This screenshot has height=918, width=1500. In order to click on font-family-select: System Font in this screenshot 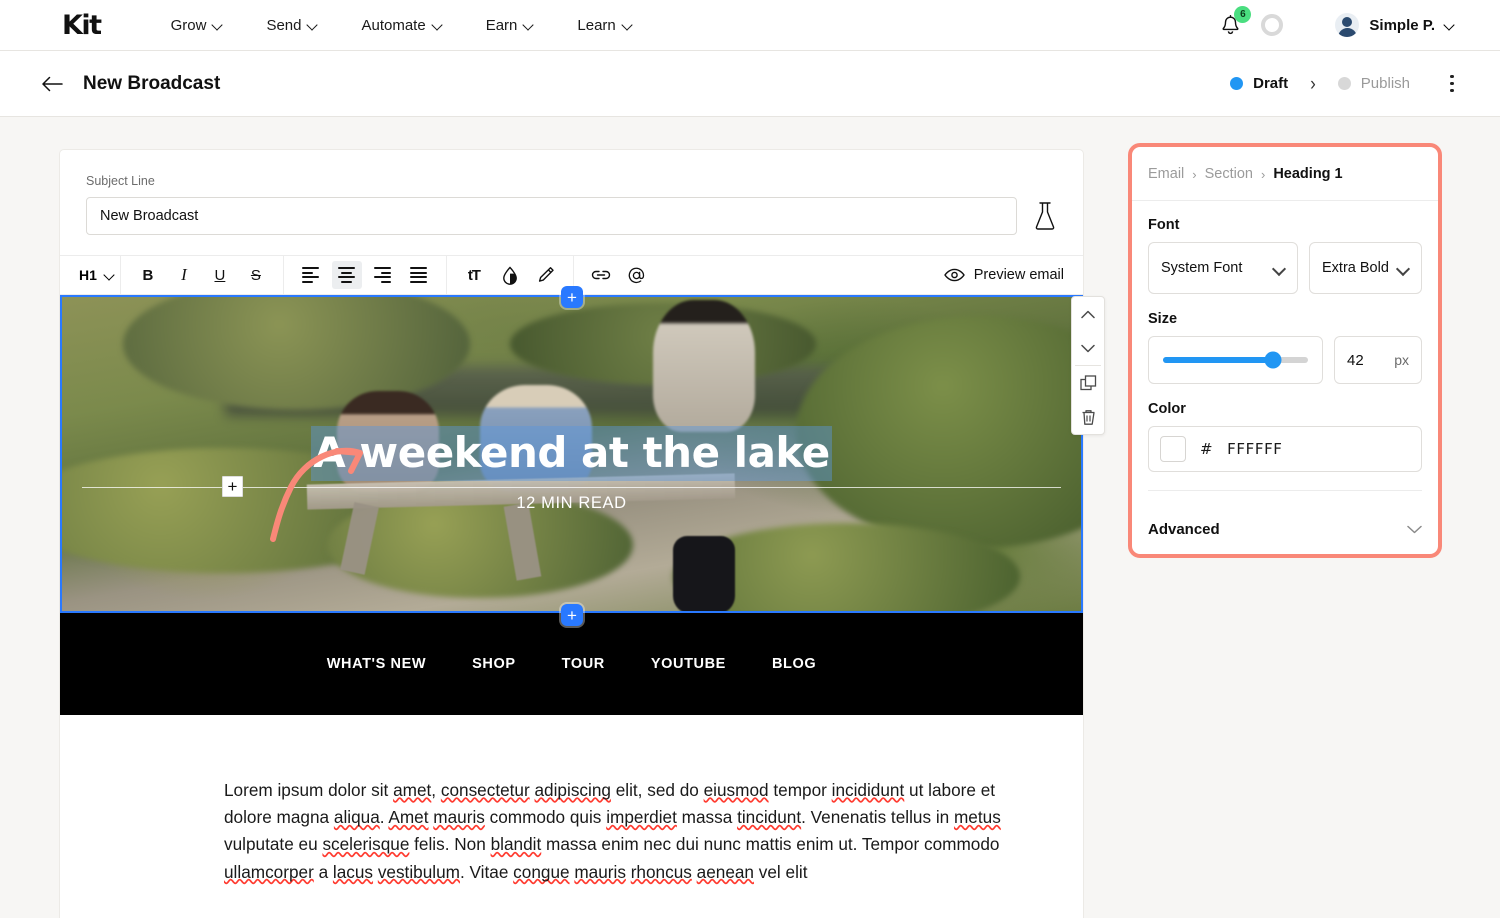, I will do `click(1223, 268)`.